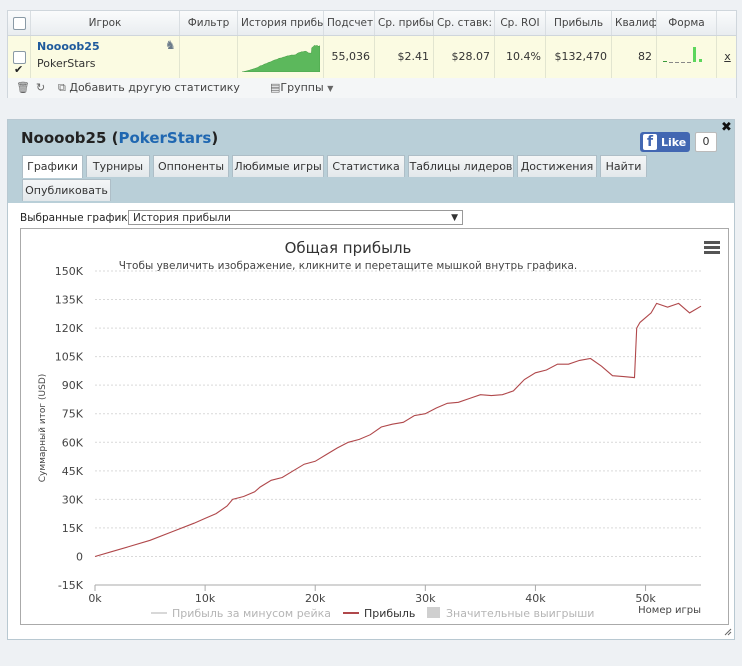 The width and height of the screenshot is (742, 666). Describe the element at coordinates (73, 442) in the screenshot. I see `y-tick-label: 60K` at that location.